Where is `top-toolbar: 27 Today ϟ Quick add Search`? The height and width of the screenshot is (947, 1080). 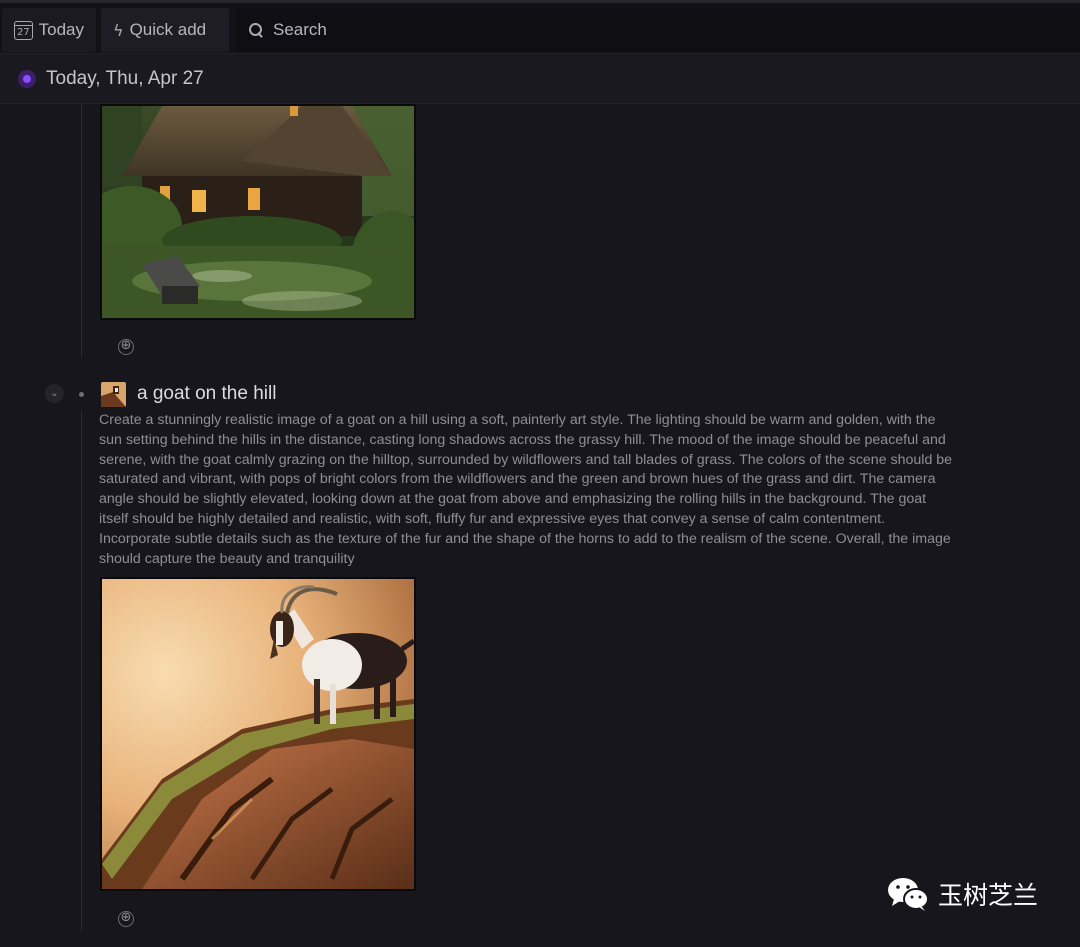
top-toolbar: 27 Today ϟ Quick add Search is located at coordinates (540, 27).